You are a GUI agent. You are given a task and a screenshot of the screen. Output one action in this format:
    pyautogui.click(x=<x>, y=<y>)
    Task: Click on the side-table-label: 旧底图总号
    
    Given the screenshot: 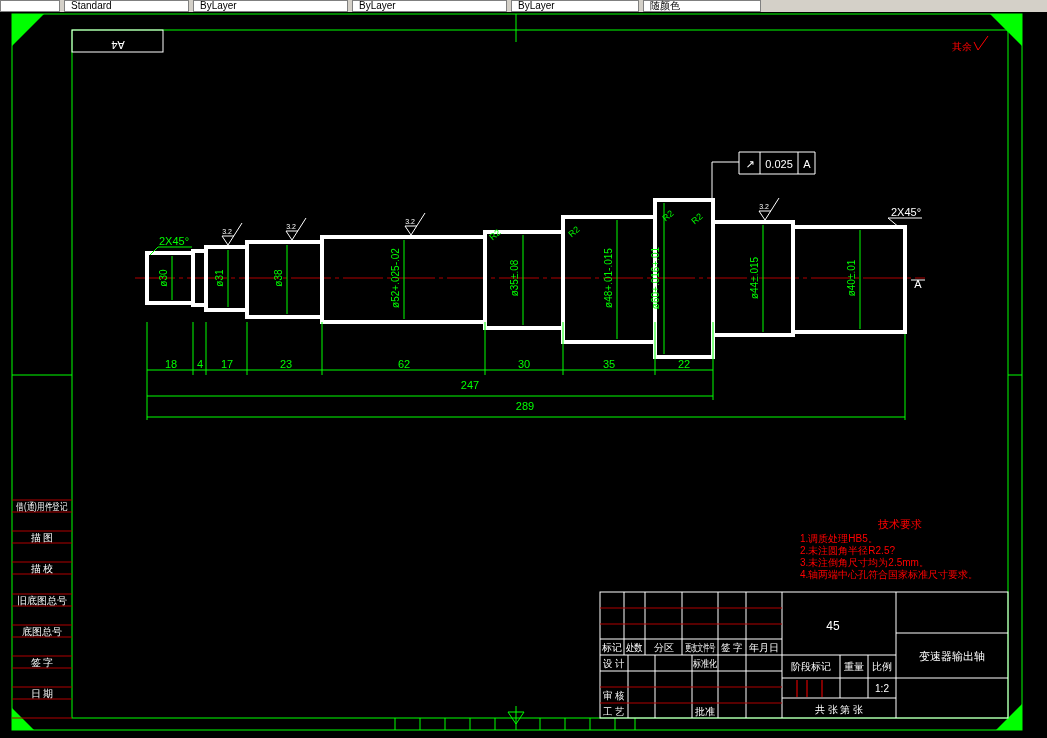 What is the action you would take?
    pyautogui.click(x=42, y=600)
    